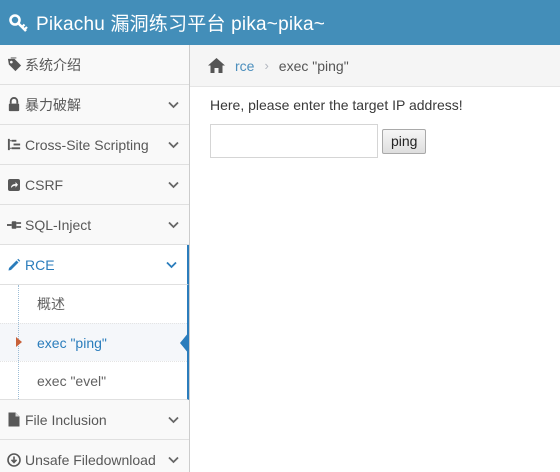  I want to click on submenu-item-overview: 概述, so click(93, 304).